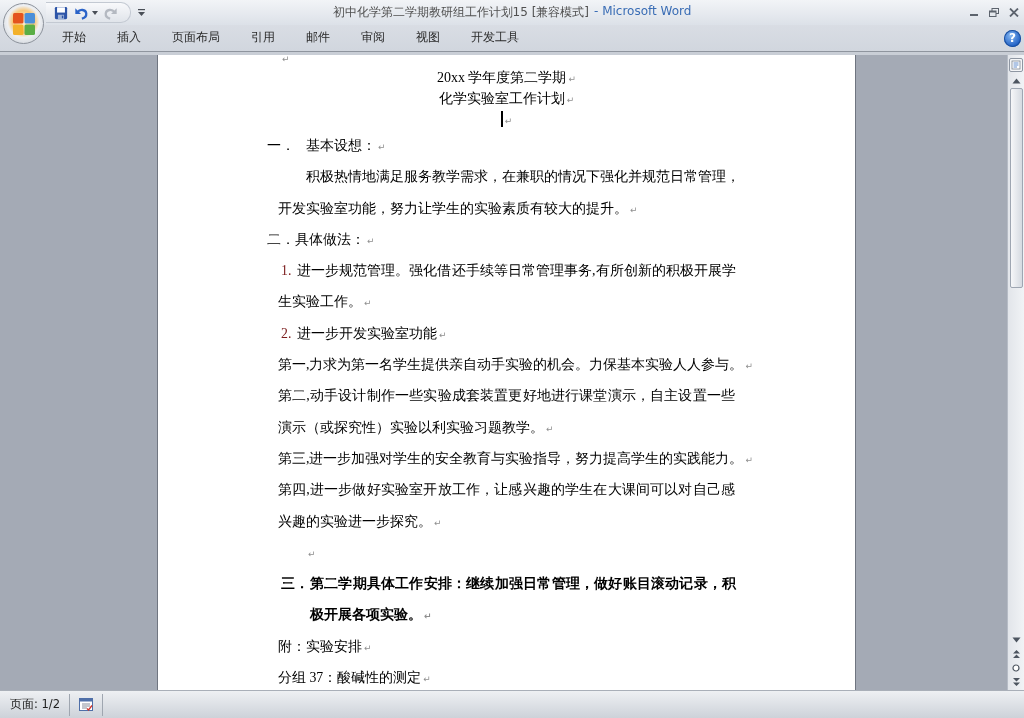 This screenshot has height=718, width=1024. What do you see at coordinates (1016, 654) in the screenshot?
I see `double-up-arrow-icon` at bounding box center [1016, 654].